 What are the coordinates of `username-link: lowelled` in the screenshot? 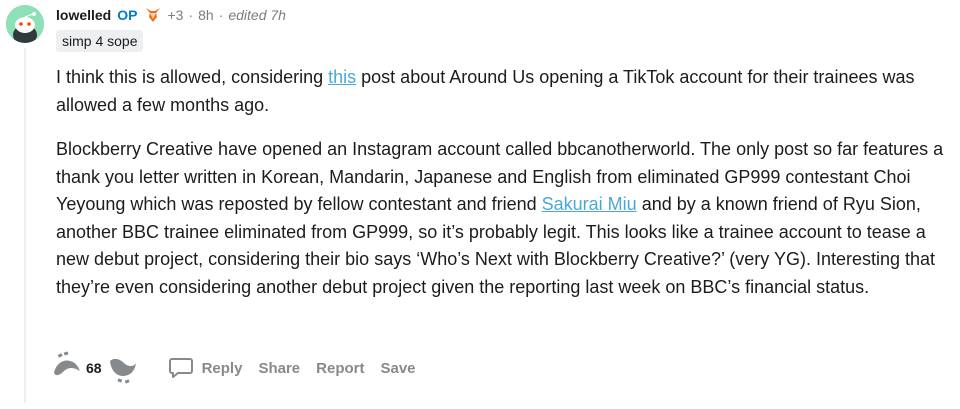 It's located at (83, 15).